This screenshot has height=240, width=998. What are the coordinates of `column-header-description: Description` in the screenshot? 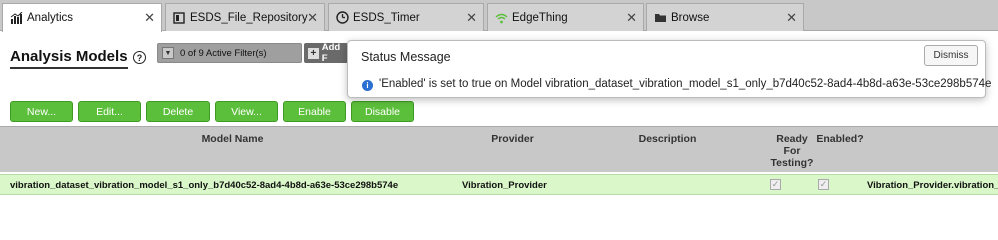 It's located at (667, 139).